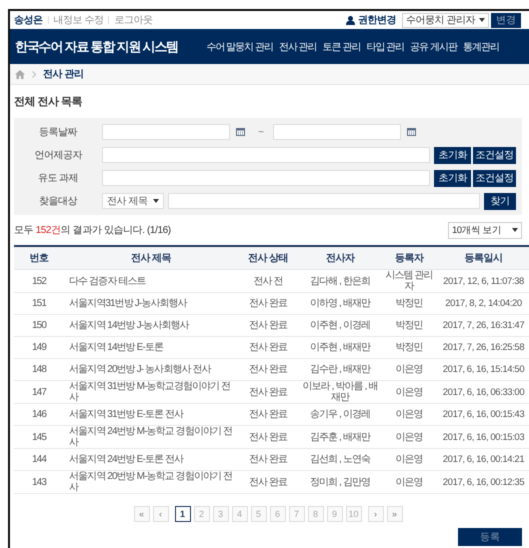 This screenshot has height=548, width=529. What do you see at coordinates (58, 132) in the screenshot?
I see `filter-label: 등록날짜` at bounding box center [58, 132].